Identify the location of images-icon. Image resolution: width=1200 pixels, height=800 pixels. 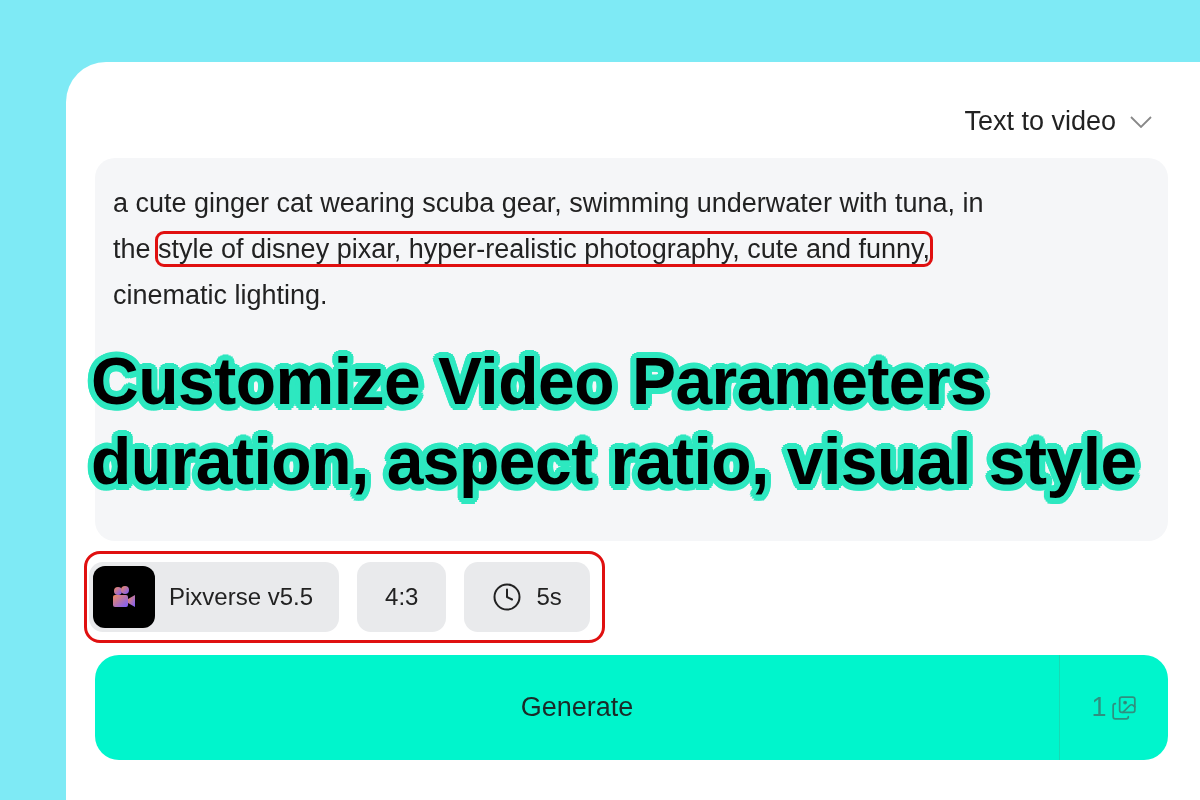
(1123, 707).